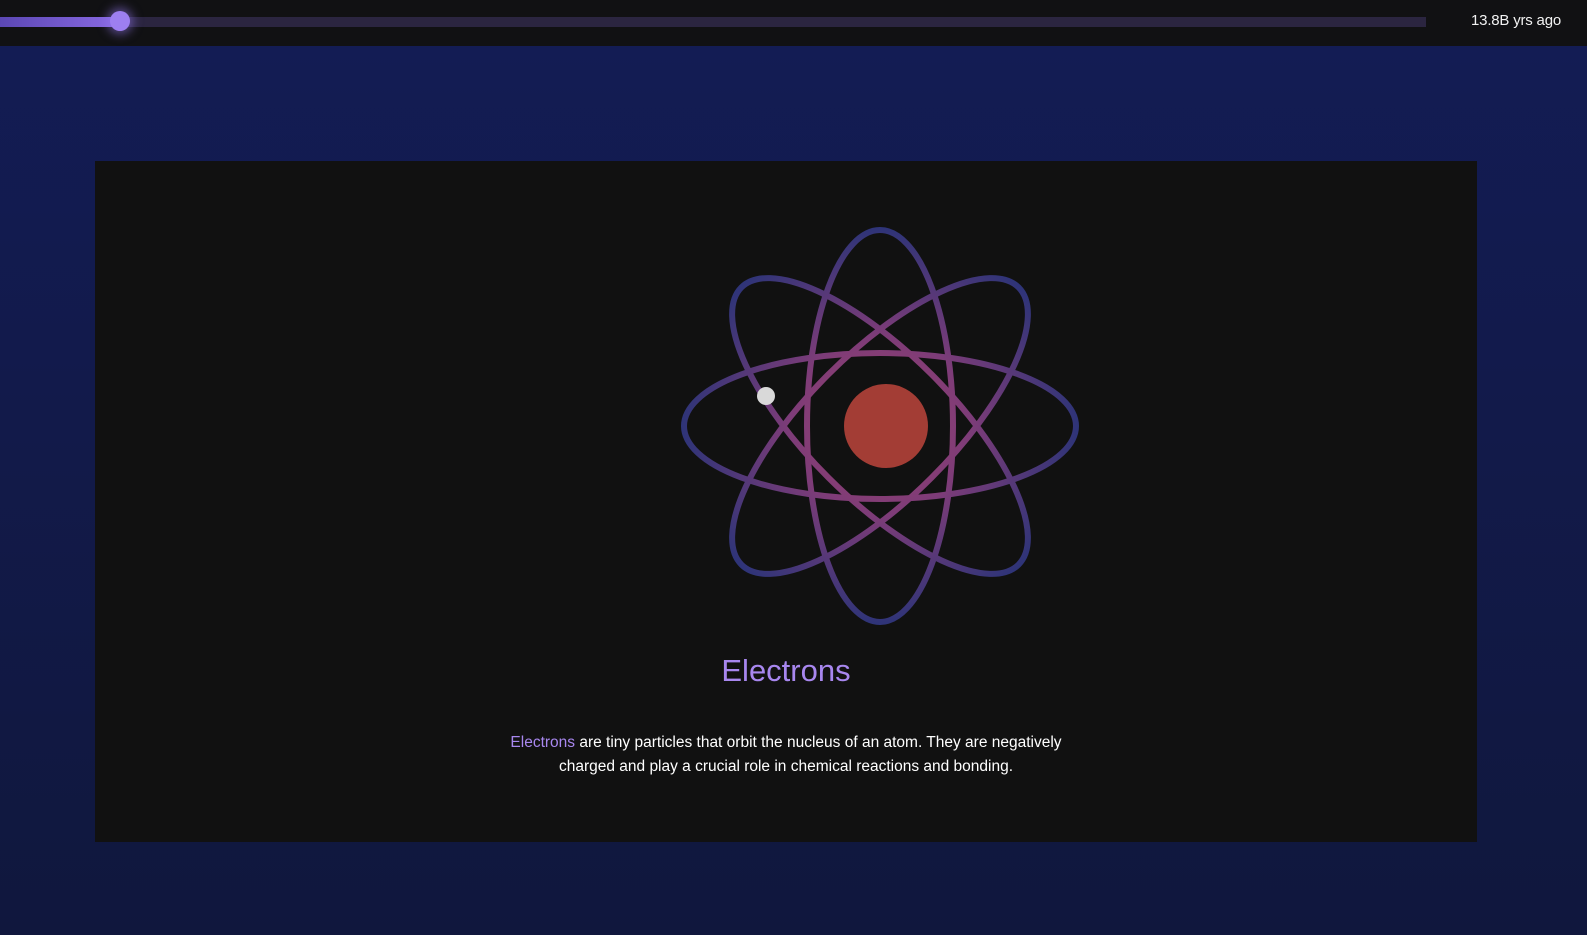 This screenshot has height=935, width=1587. Describe the element at coordinates (713, 22) in the screenshot. I see `timeline-slider` at that location.